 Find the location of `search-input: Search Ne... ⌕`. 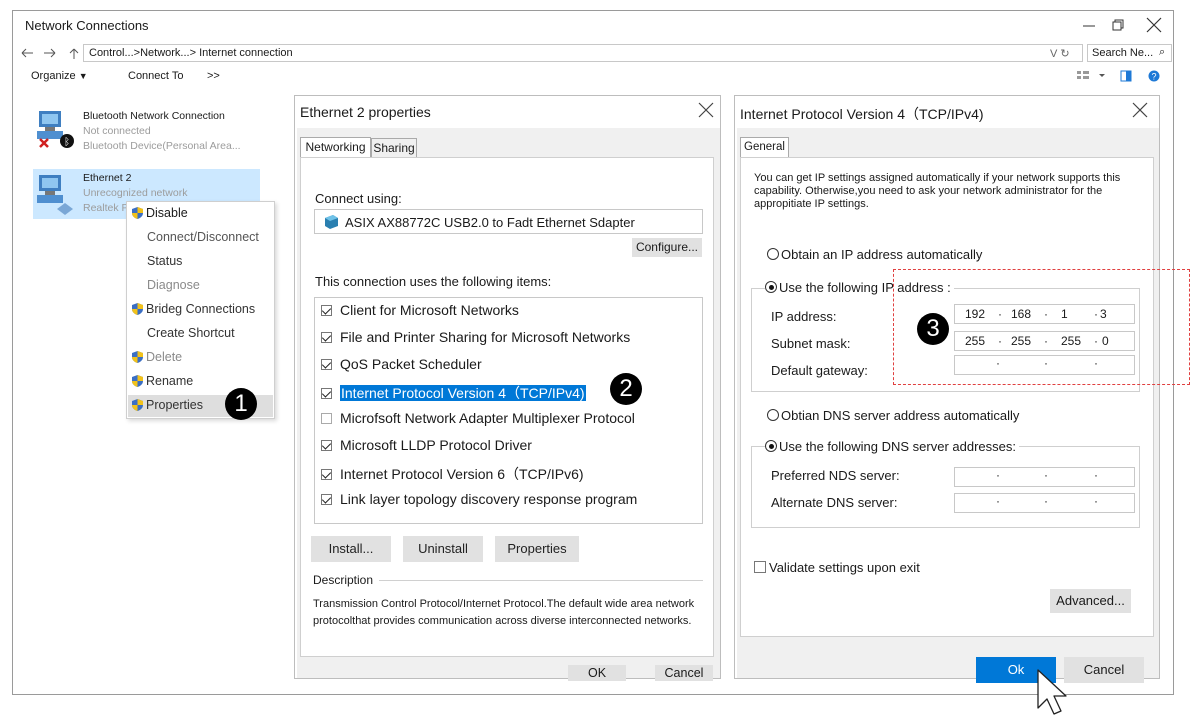

search-input: Search Ne... ⌕ is located at coordinates (1129, 53).